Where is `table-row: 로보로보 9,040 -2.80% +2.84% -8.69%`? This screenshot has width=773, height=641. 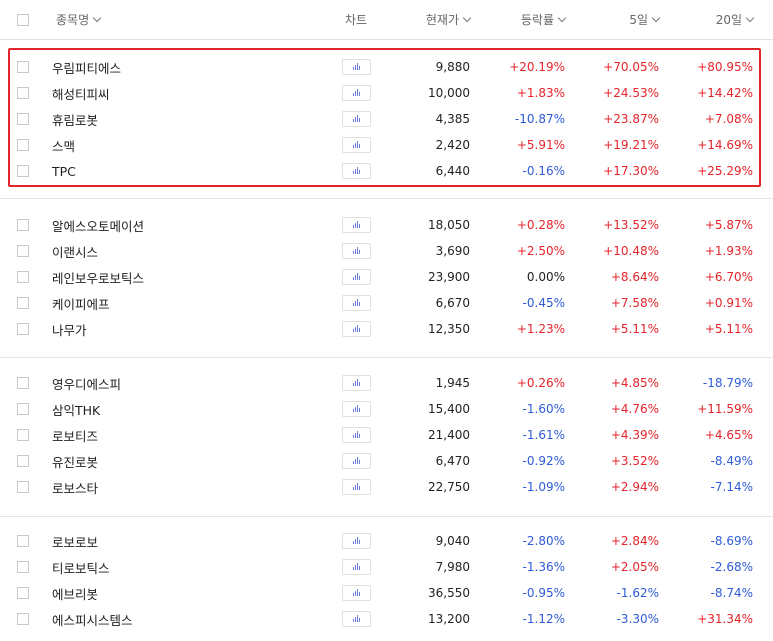
table-row: 로보로보 9,040 -2.80% +2.84% -8.69% is located at coordinates (386, 541).